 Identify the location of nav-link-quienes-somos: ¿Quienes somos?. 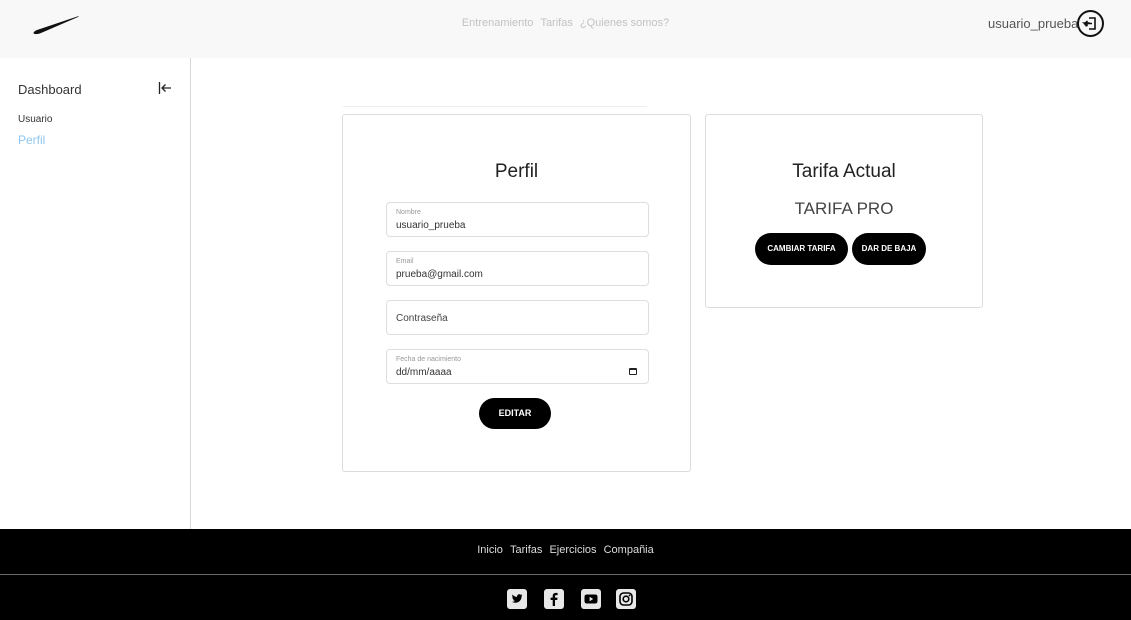
(624, 23).